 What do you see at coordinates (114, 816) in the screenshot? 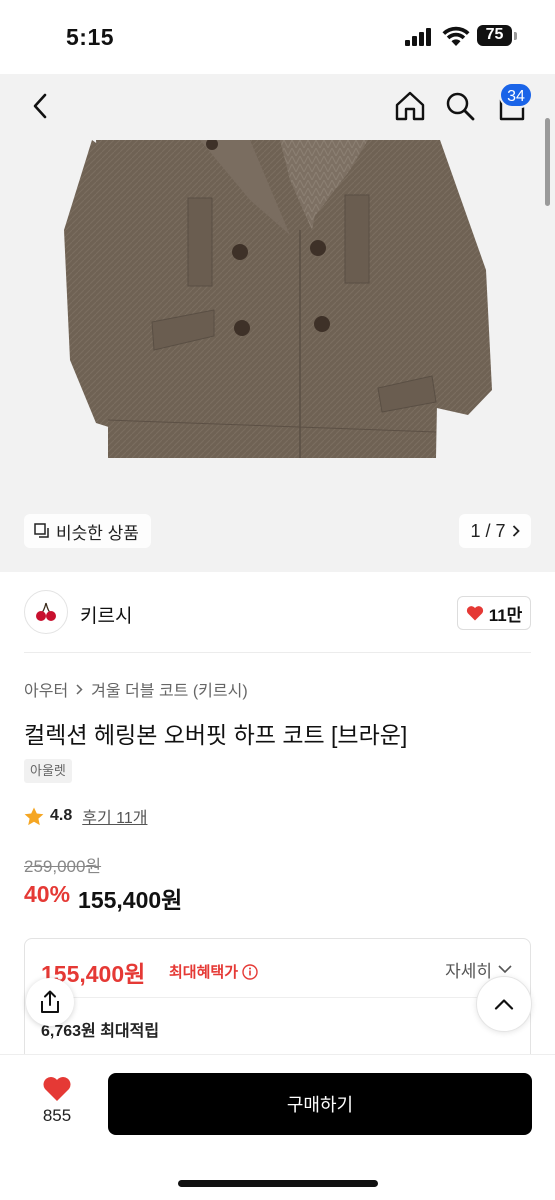
I see `reviews-link: 후기 11개` at bounding box center [114, 816].